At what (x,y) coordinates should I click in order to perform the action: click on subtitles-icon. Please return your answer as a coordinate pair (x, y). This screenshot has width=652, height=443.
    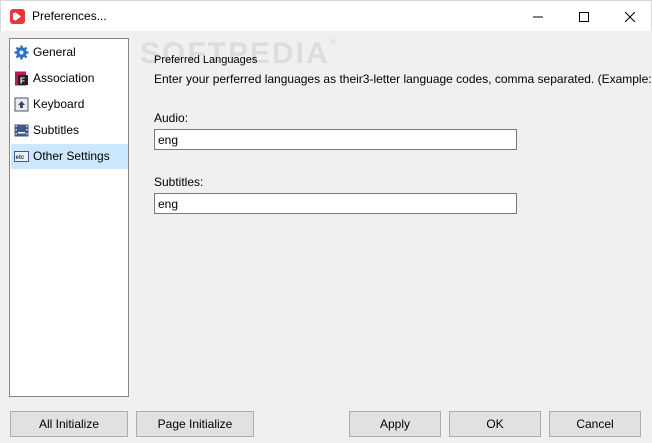
    Looking at the image, I should click on (21, 130).